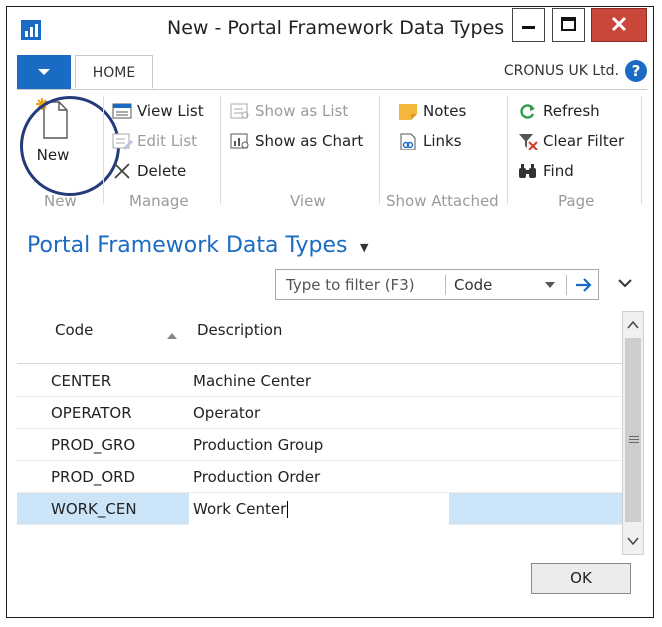 The image size is (662, 627). I want to click on close-button, so click(619, 25).